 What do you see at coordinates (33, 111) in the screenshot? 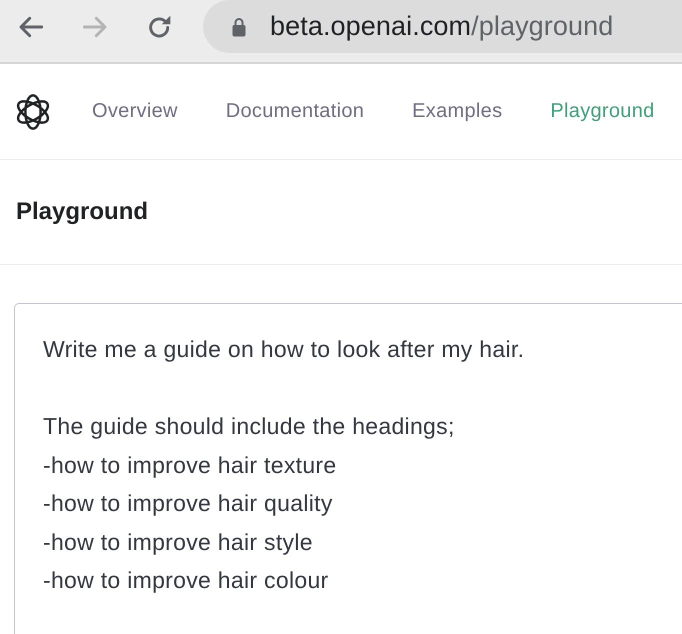
I see `logo-icon` at bounding box center [33, 111].